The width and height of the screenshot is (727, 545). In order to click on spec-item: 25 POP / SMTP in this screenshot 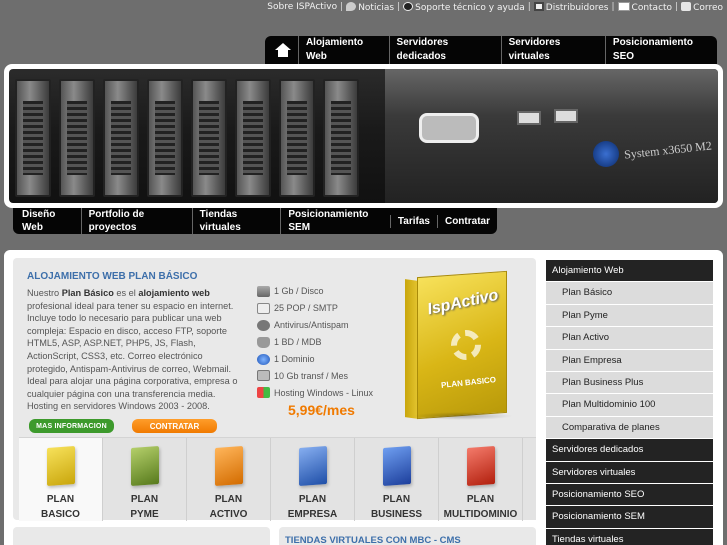, I will do `click(315, 308)`.